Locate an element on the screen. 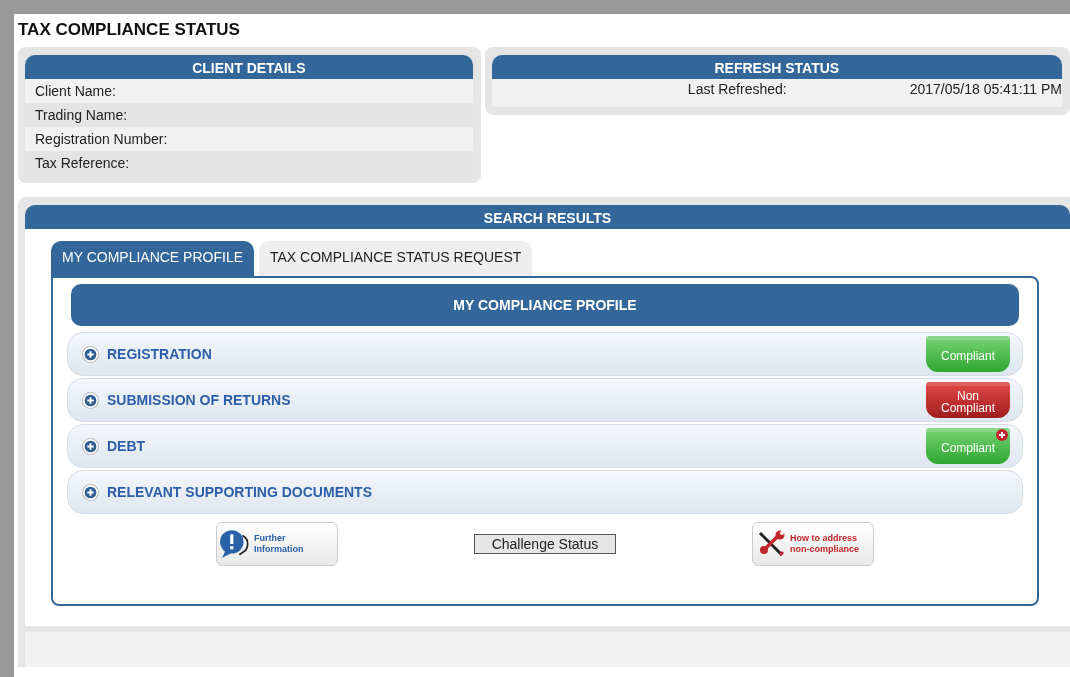  field-label: Tax Reference: is located at coordinates (82, 163).